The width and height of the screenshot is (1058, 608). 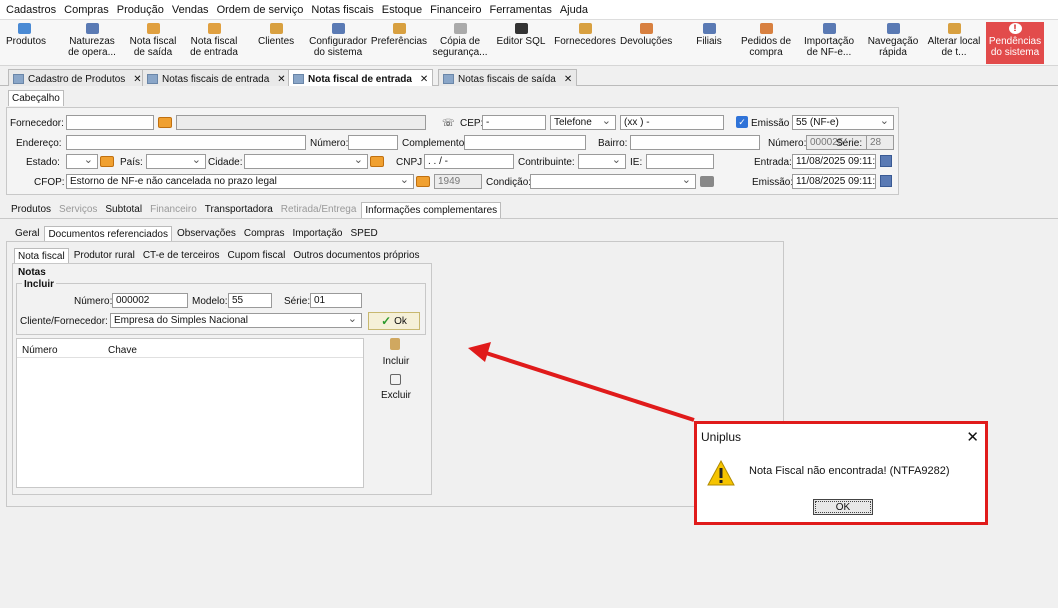 What do you see at coordinates (972, 437) in the screenshot?
I see `close-icon: ✕` at bounding box center [972, 437].